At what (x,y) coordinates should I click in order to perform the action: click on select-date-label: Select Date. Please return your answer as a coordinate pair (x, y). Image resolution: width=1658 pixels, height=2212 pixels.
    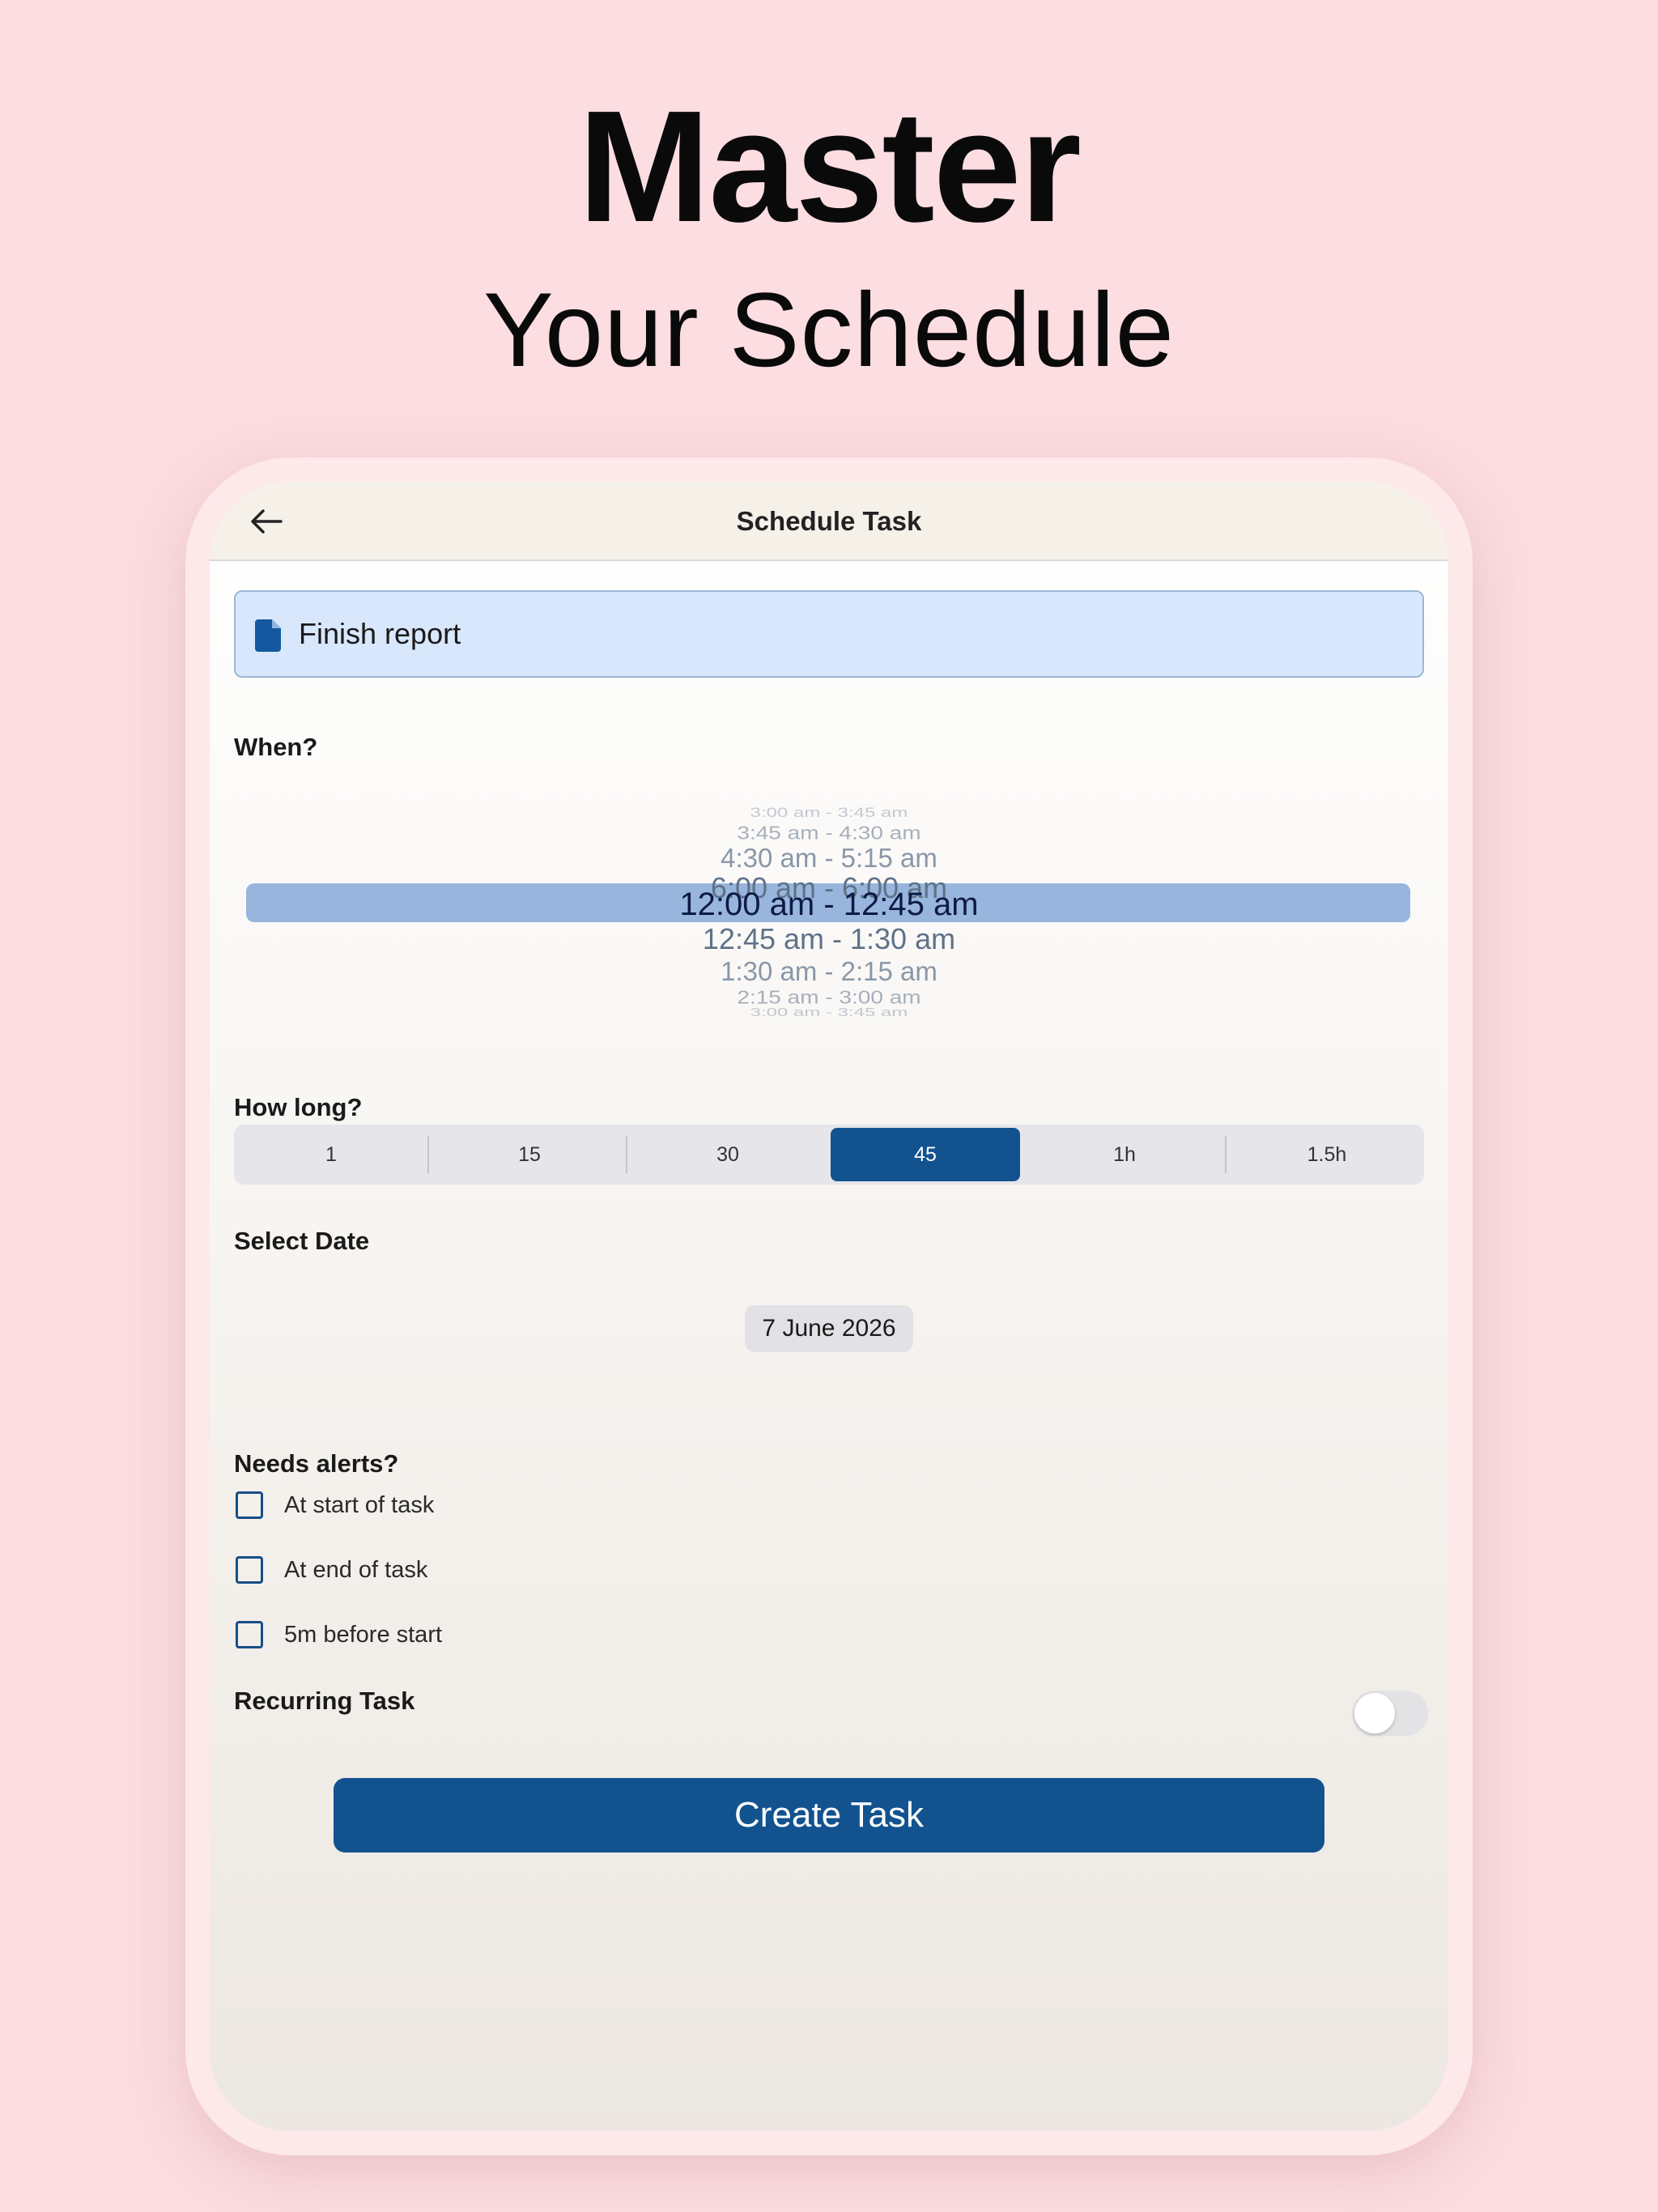
    Looking at the image, I should click on (302, 1241).